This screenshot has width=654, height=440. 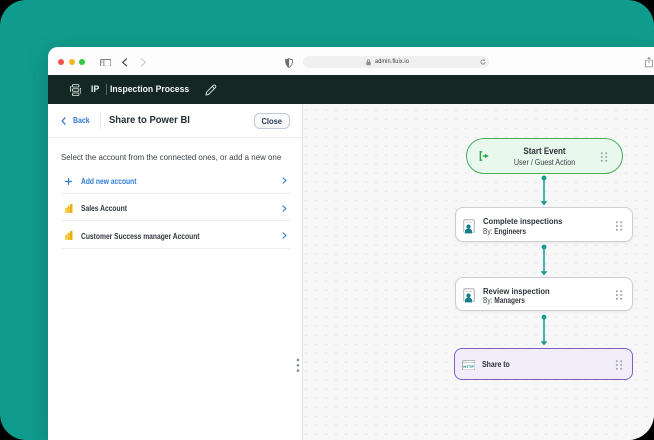 I want to click on assignee-name: Engineers, so click(x=510, y=231).